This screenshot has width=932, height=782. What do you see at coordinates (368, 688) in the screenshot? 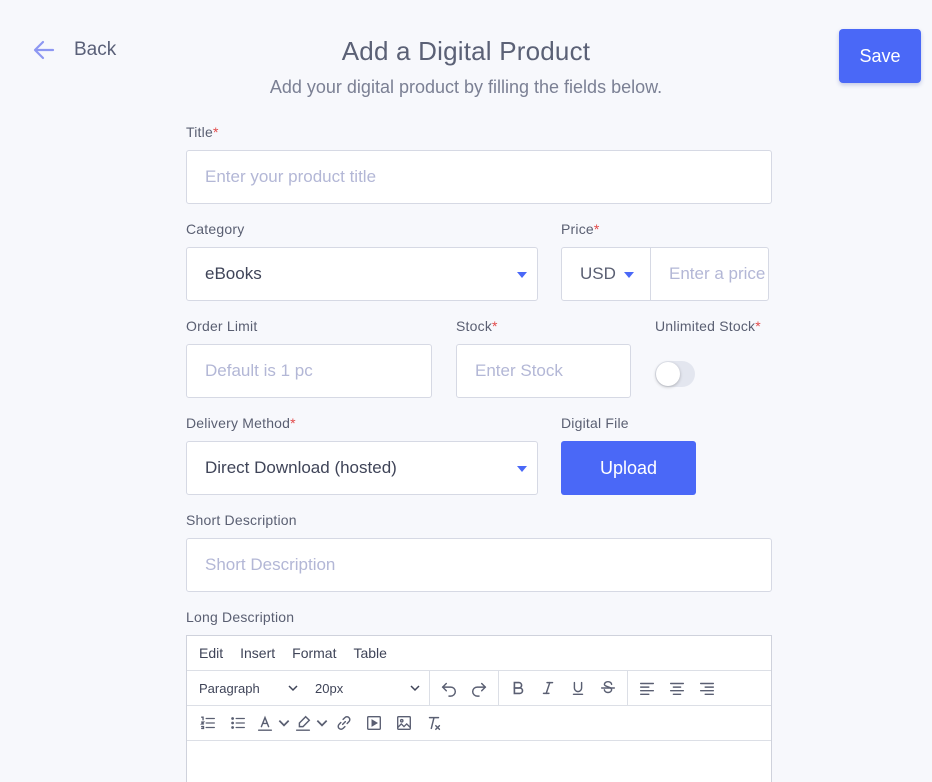
I see `font-size-select: 20px` at bounding box center [368, 688].